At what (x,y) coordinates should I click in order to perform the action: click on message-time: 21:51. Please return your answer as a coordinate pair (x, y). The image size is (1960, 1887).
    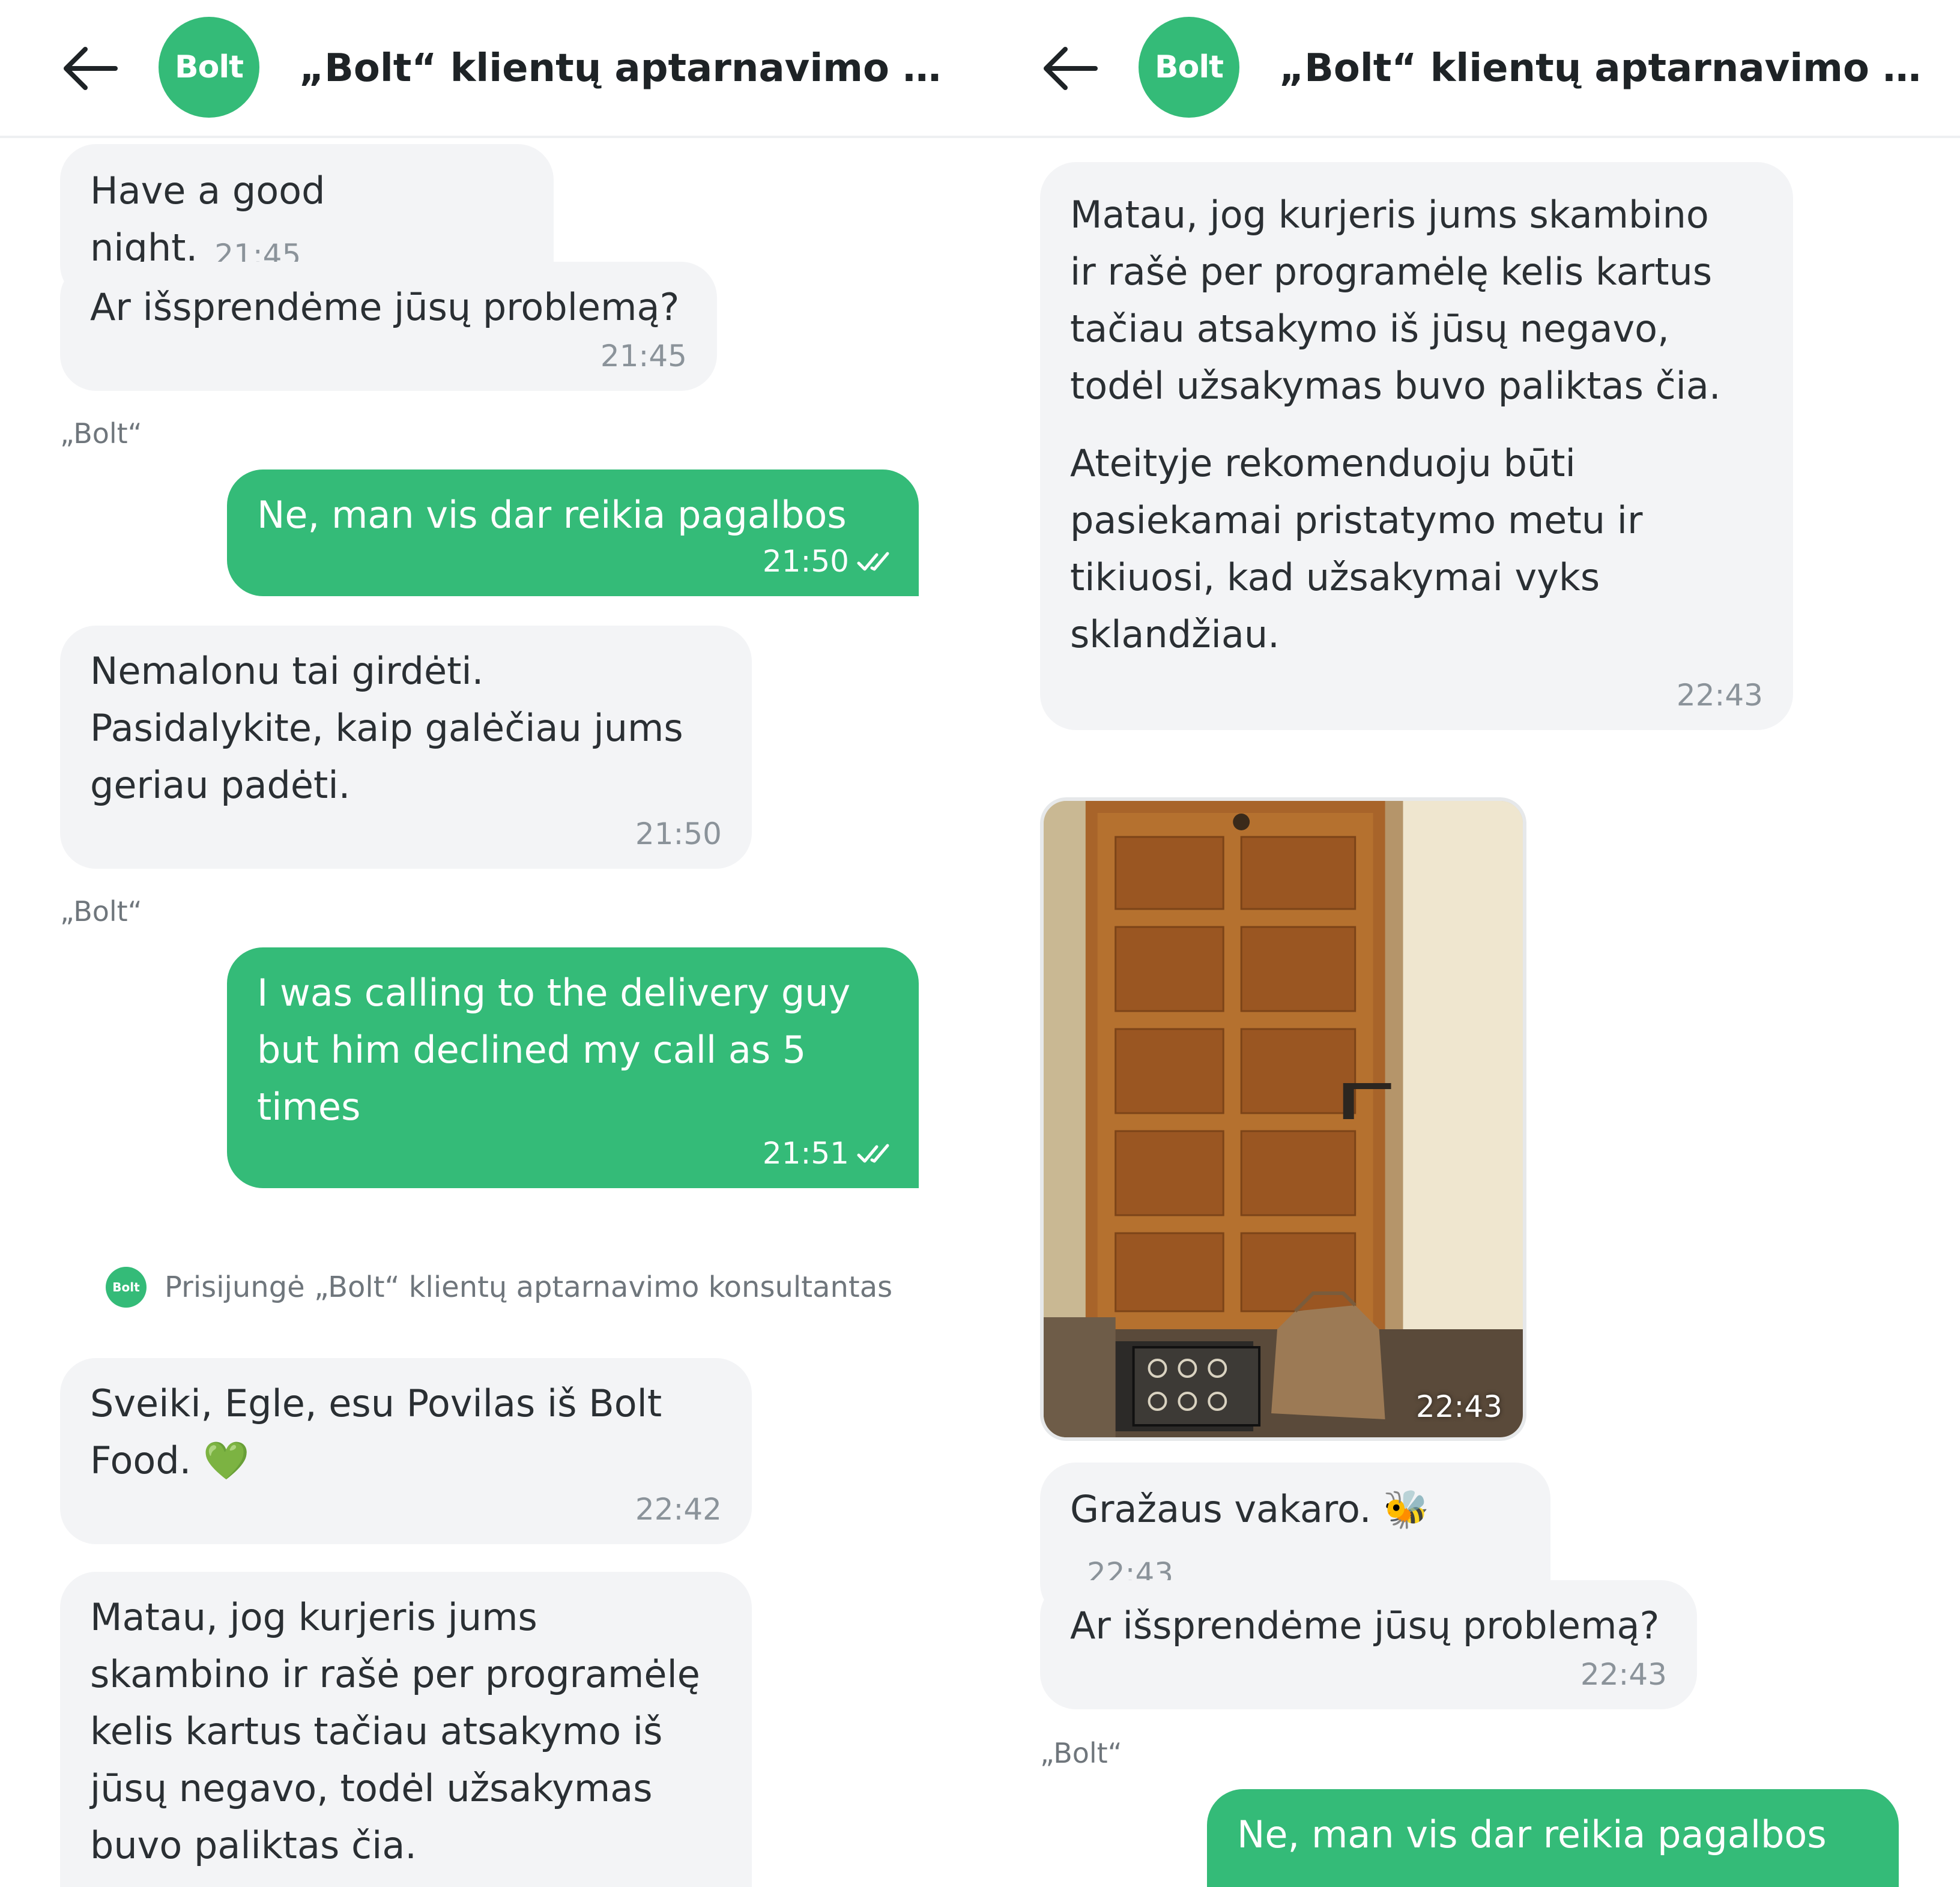
    Looking at the image, I should click on (805, 1153).